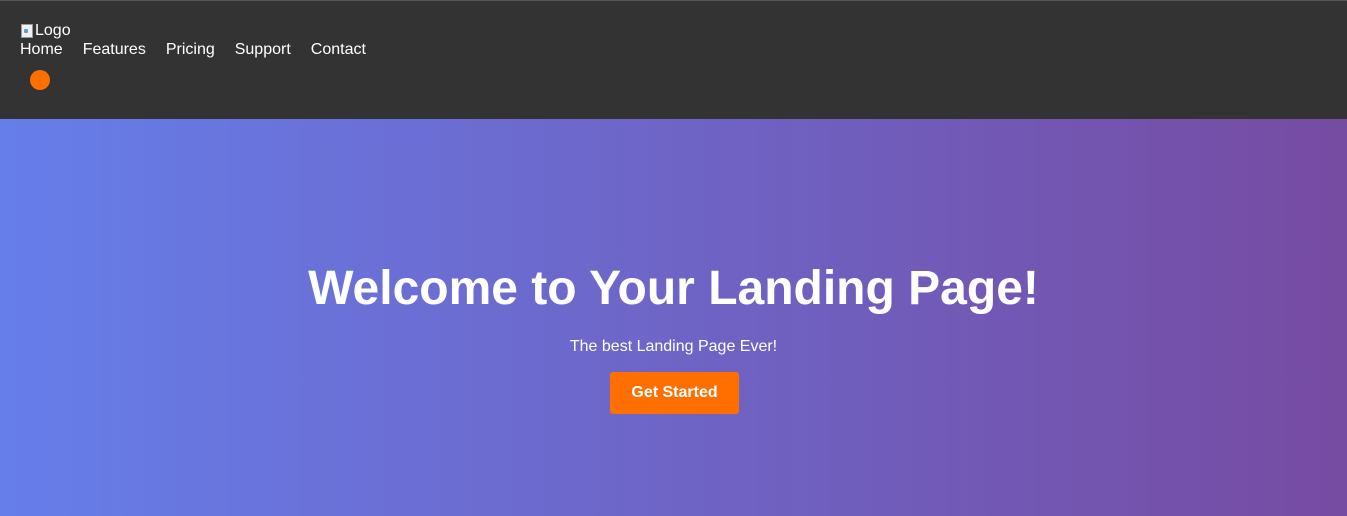 This screenshot has width=1347, height=516. I want to click on logo-alt-text: Logo, so click(53, 30).